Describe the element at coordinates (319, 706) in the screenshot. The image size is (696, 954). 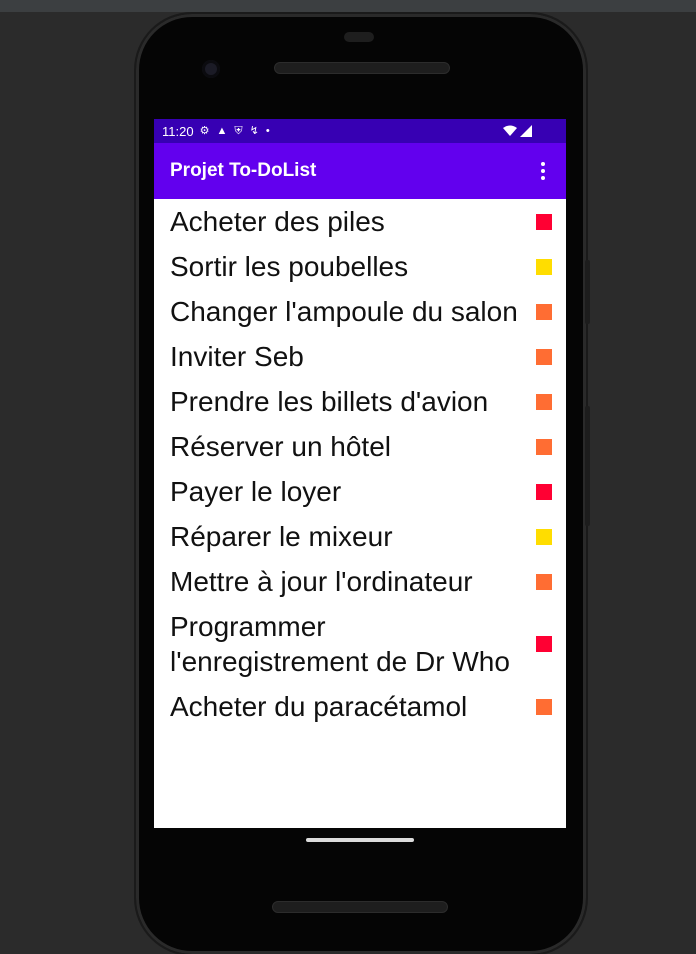
I see `todo-label: Acheter du paracétamol` at that location.